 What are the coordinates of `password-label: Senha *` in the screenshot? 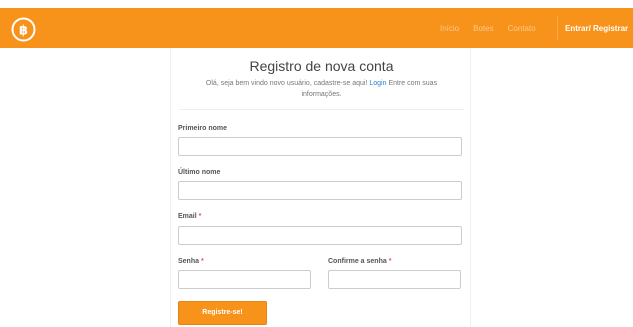 It's located at (191, 261).